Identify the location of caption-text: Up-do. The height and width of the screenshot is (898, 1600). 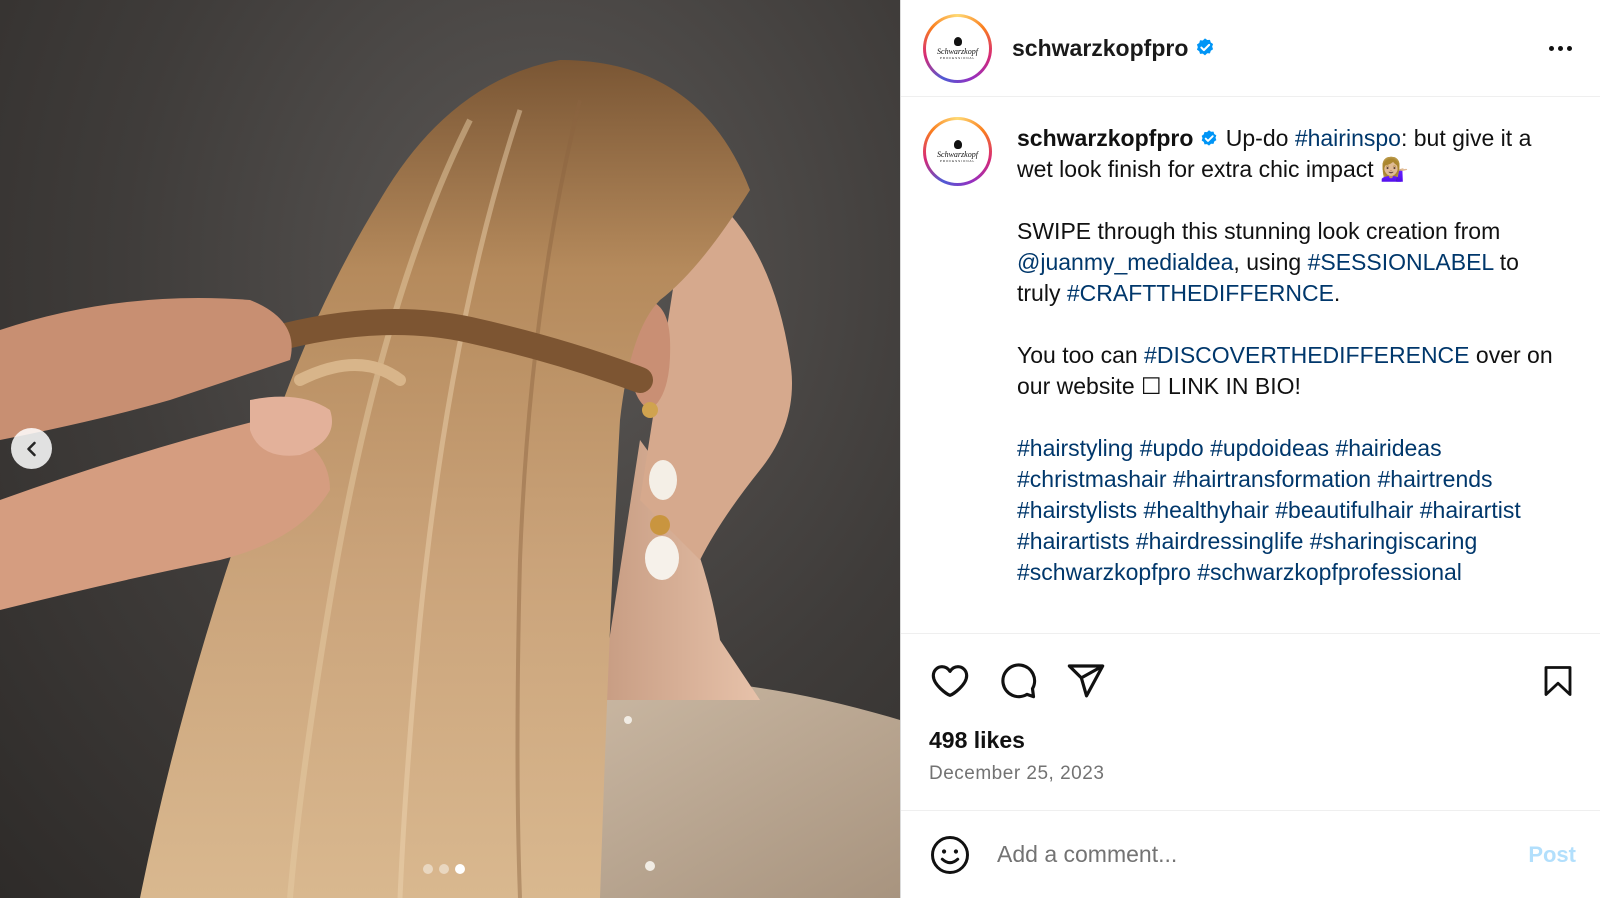
(1257, 138).